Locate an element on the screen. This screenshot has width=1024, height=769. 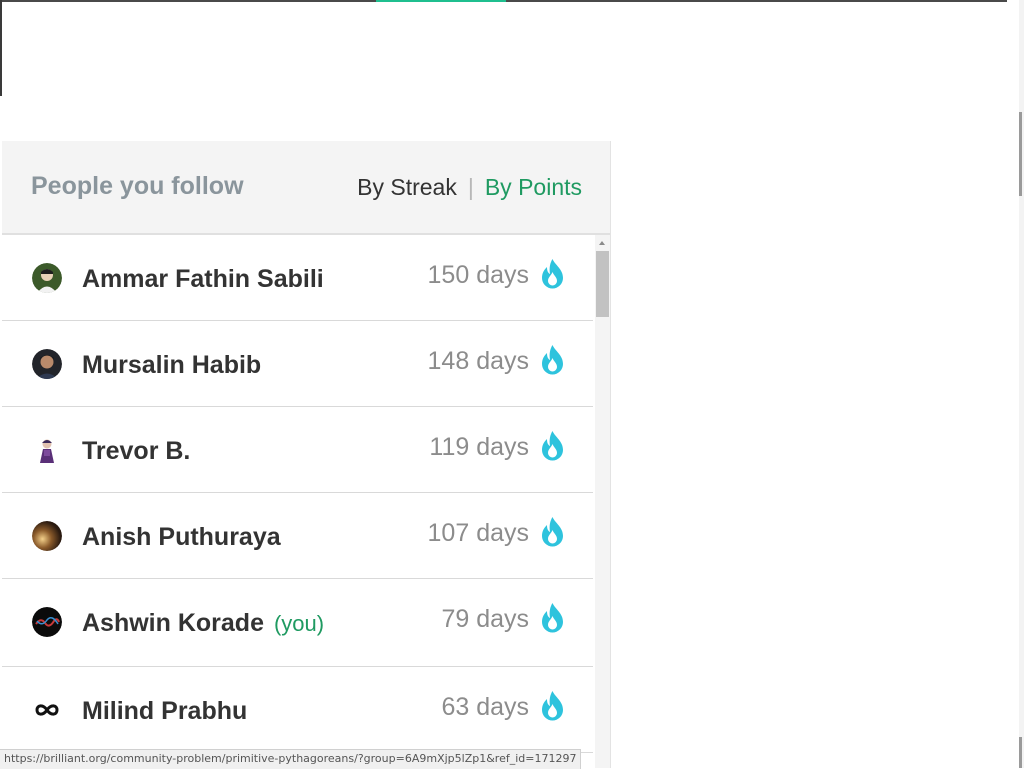
list-item: Ammar Fathin Sabili 150 days is located at coordinates (297, 278).